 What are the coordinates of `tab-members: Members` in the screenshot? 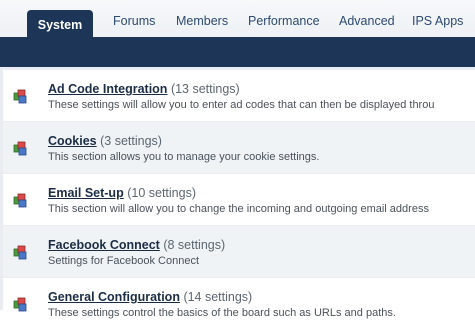 It's located at (202, 21).